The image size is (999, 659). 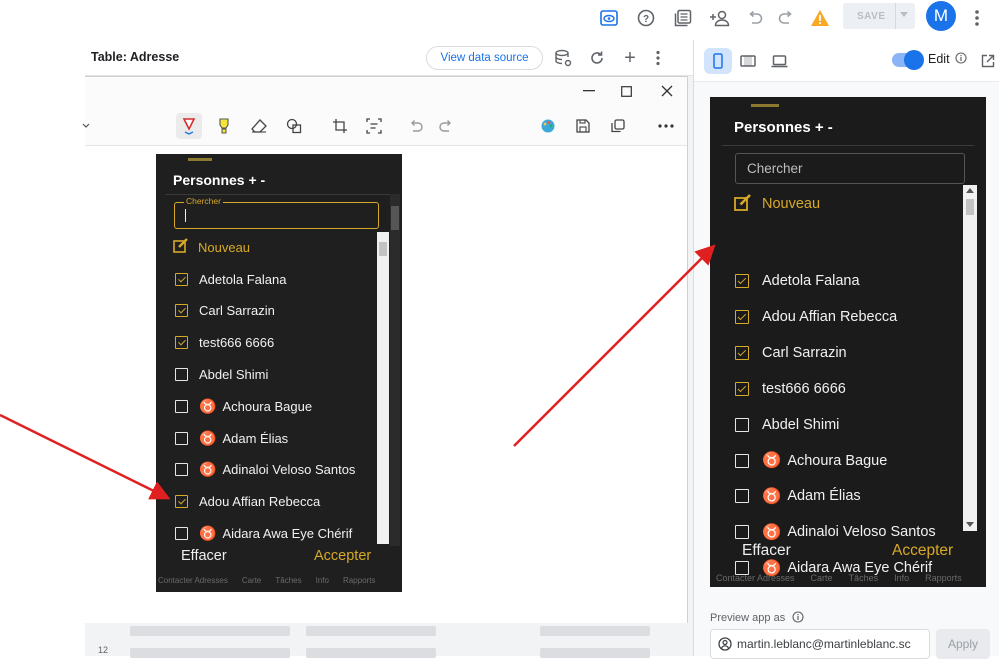 I want to click on arrow-right, so click(x=614, y=345).